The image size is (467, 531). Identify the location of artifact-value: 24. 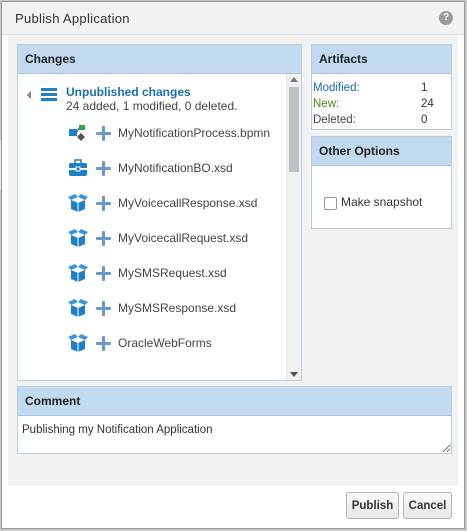
(427, 104).